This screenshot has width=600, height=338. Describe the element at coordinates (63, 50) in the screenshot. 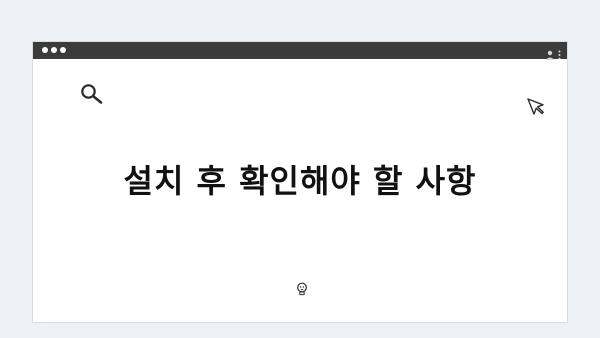

I see `maximize-button` at that location.